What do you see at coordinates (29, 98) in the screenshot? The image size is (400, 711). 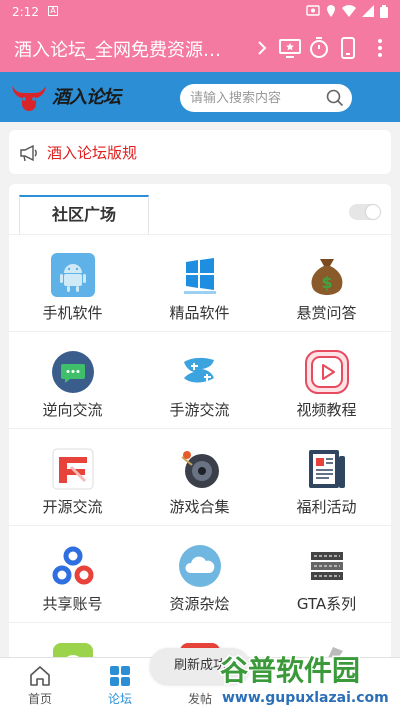 I see `bull-head-icon` at bounding box center [29, 98].